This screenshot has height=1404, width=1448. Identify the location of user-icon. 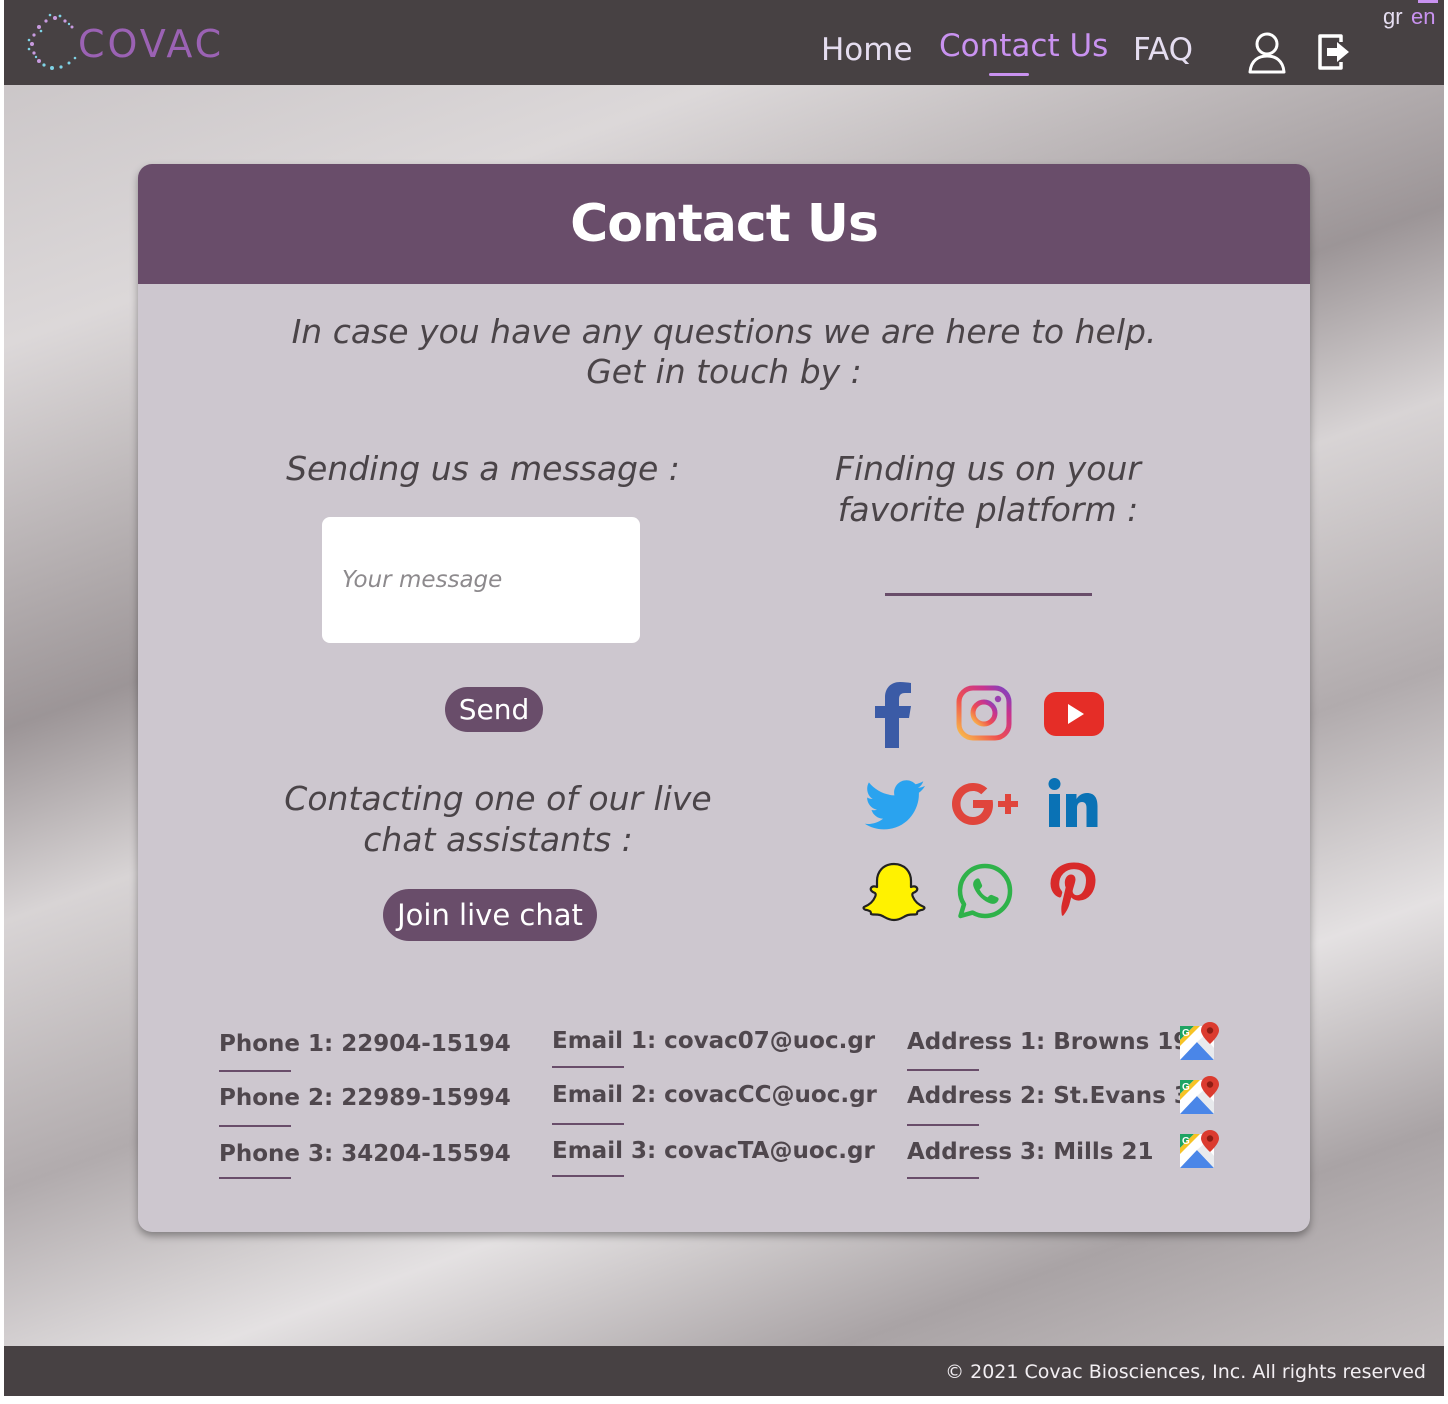
(1267, 53).